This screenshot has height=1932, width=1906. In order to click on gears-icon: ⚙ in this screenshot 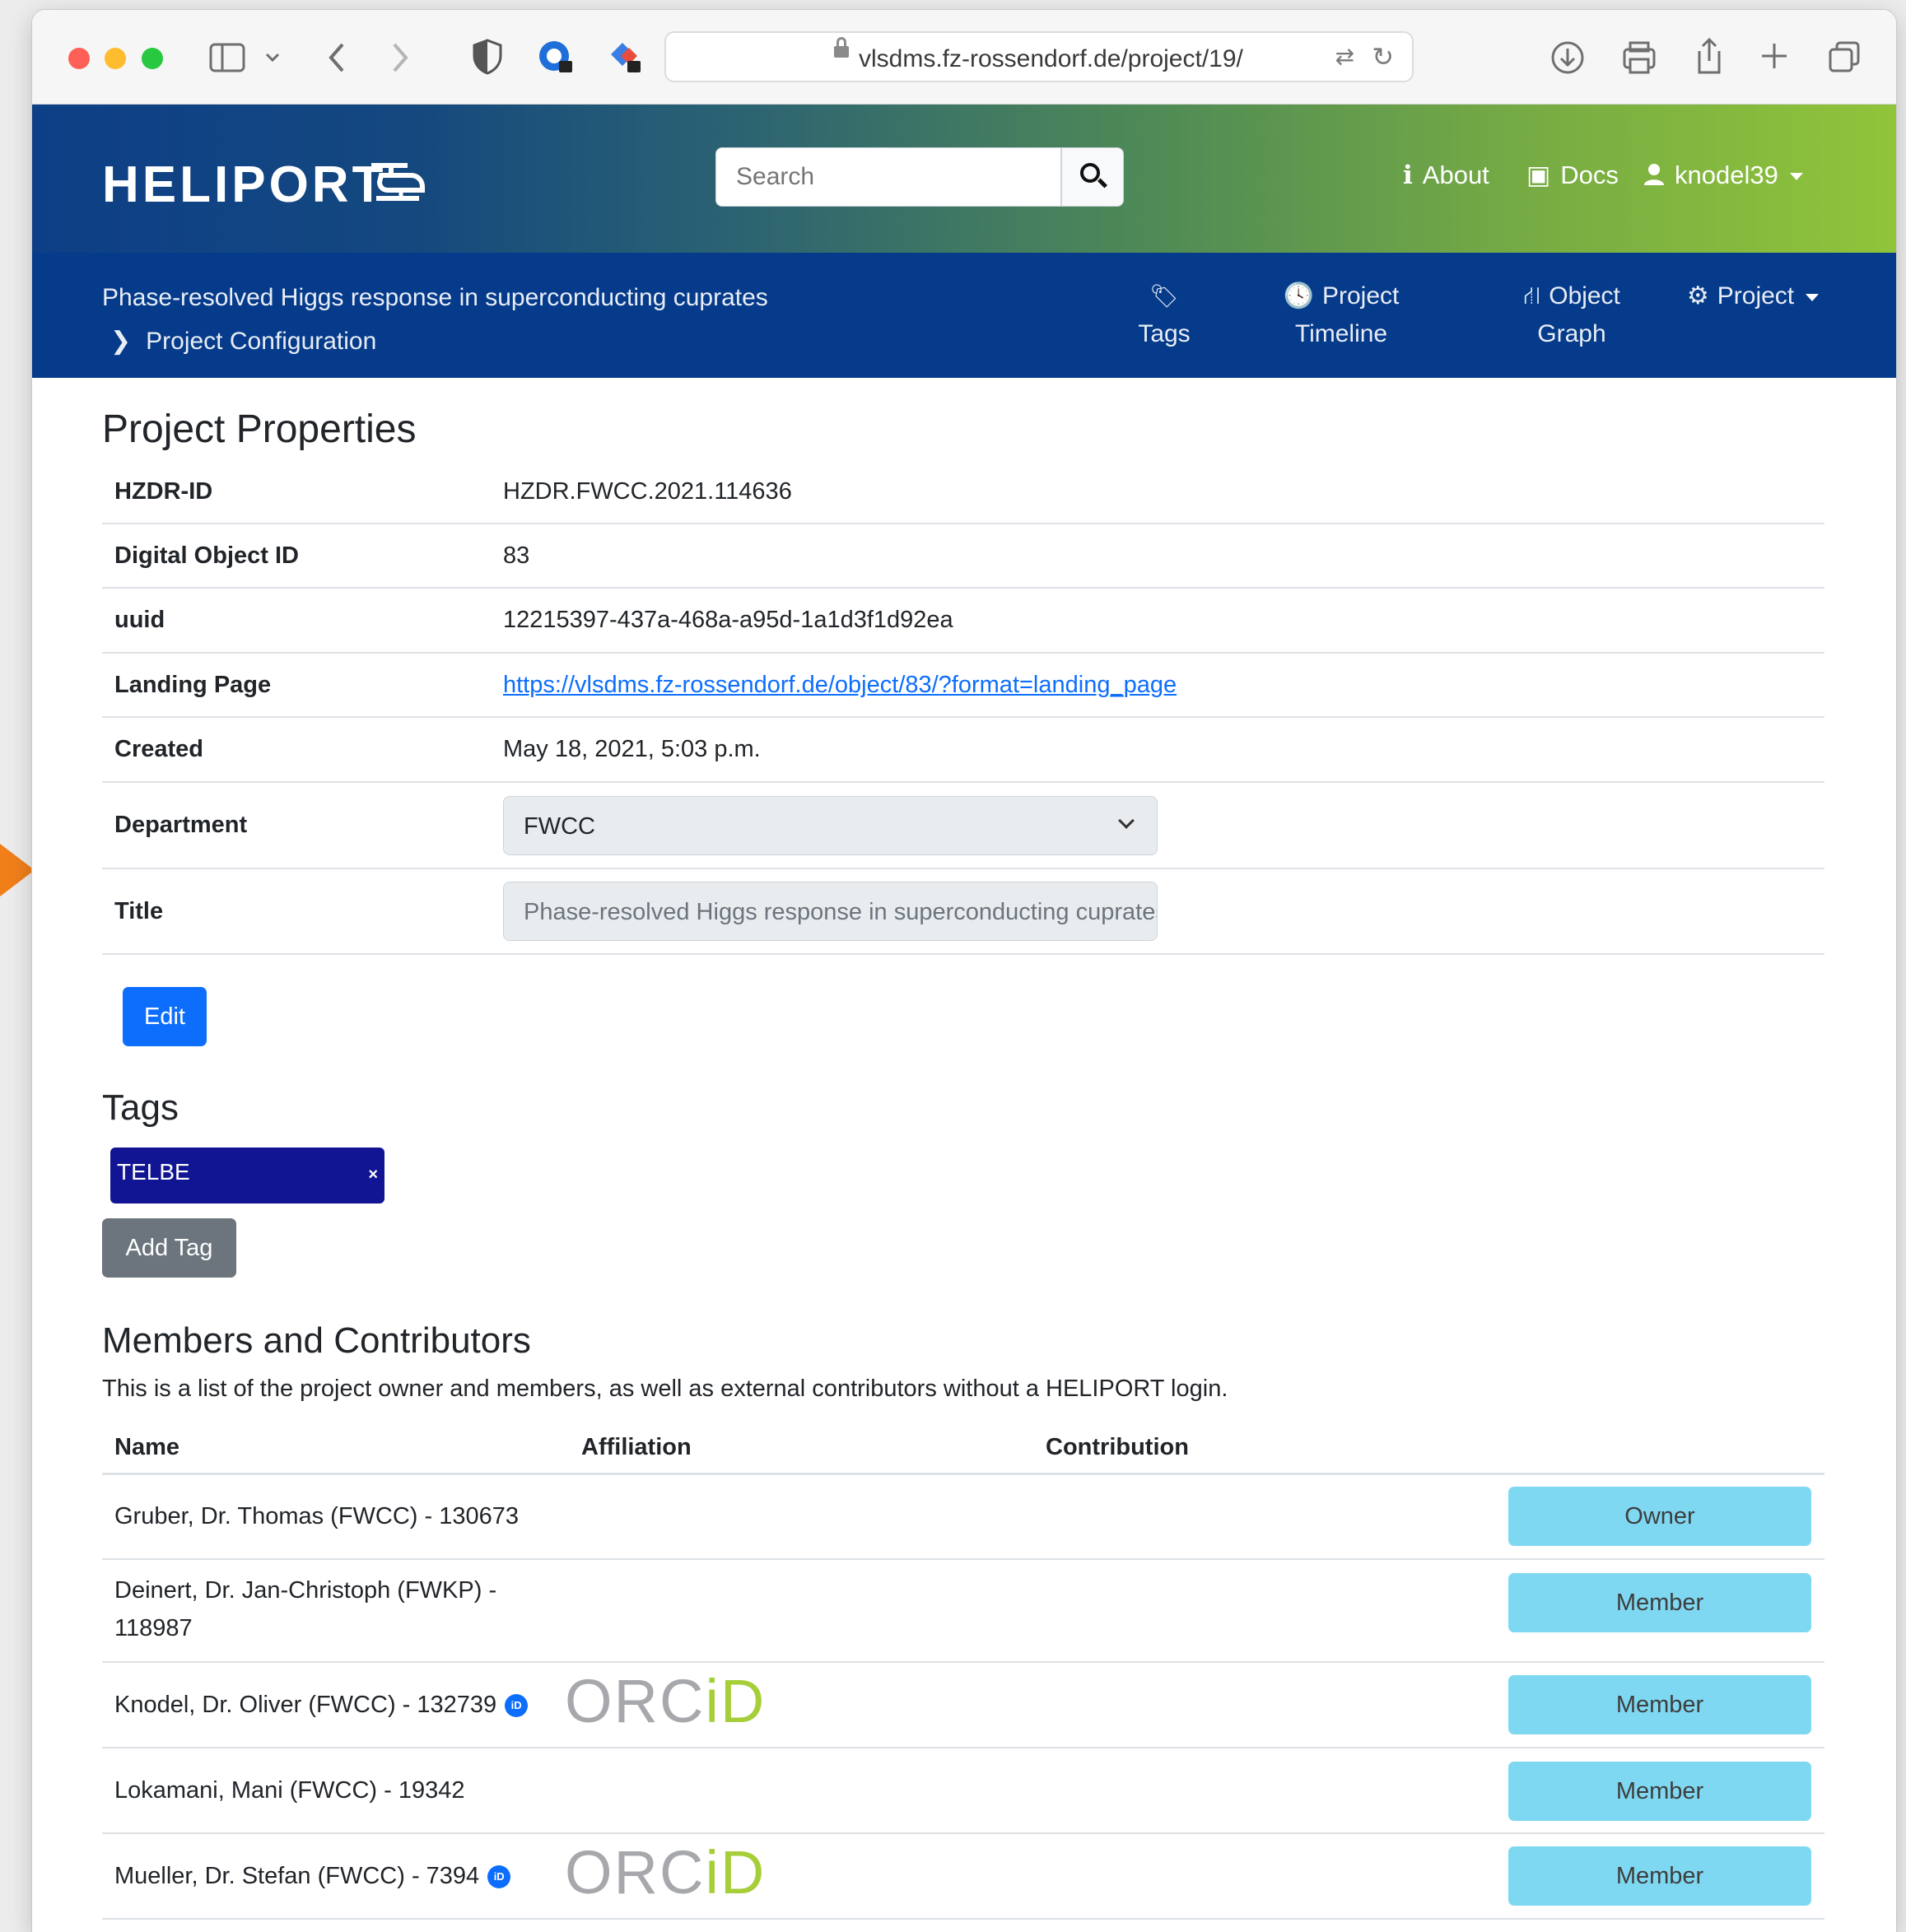, I will do `click(1697, 296)`.